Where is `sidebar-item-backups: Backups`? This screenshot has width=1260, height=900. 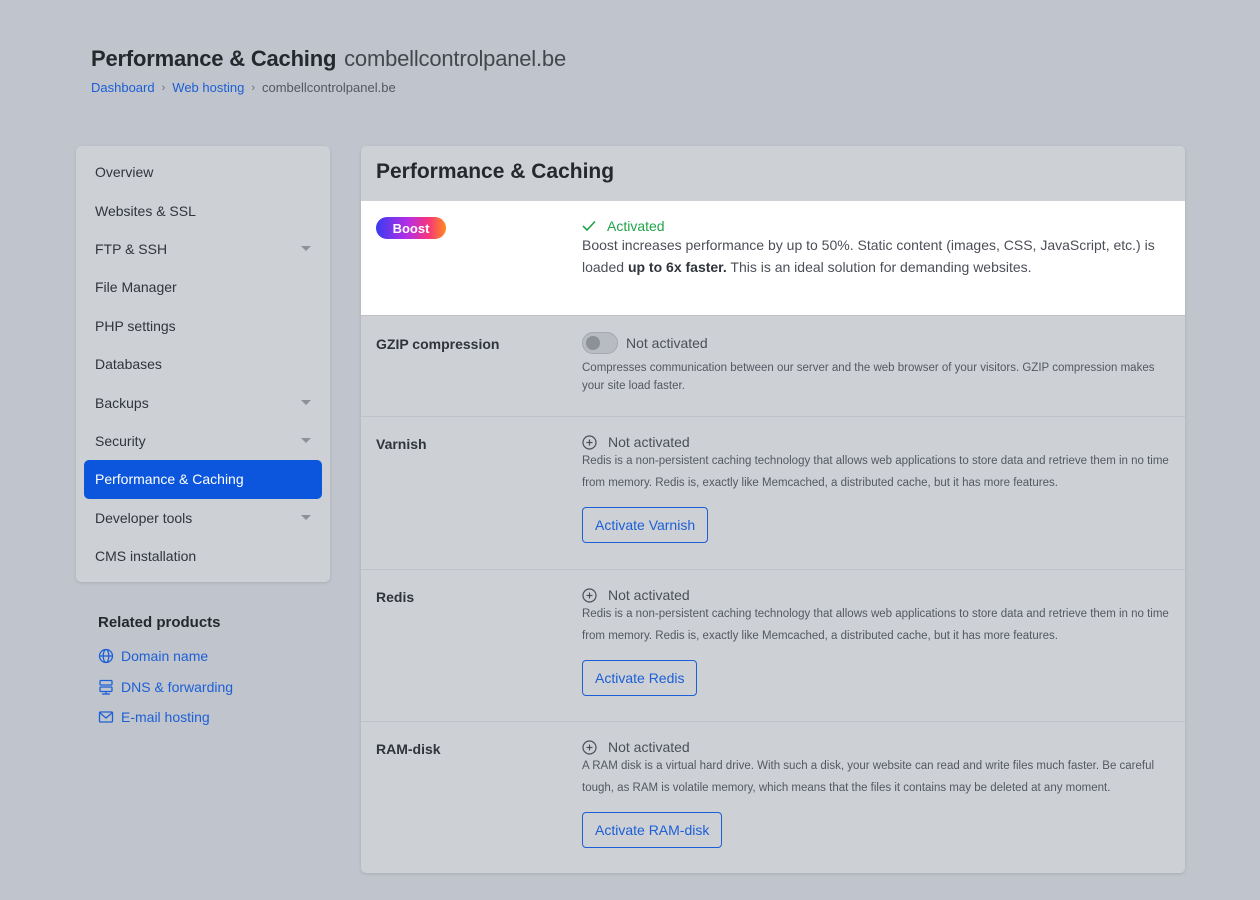 sidebar-item-backups: Backups is located at coordinates (203, 402).